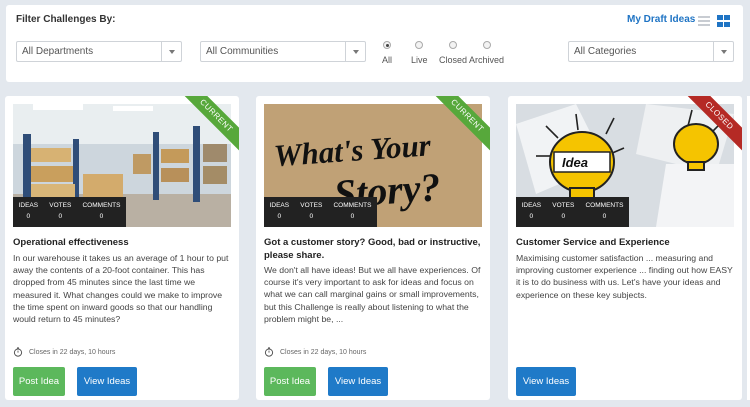 Image resolution: width=750 pixels, height=407 pixels. Describe the element at coordinates (723, 21) in the screenshot. I see `grid-view-icon` at that location.